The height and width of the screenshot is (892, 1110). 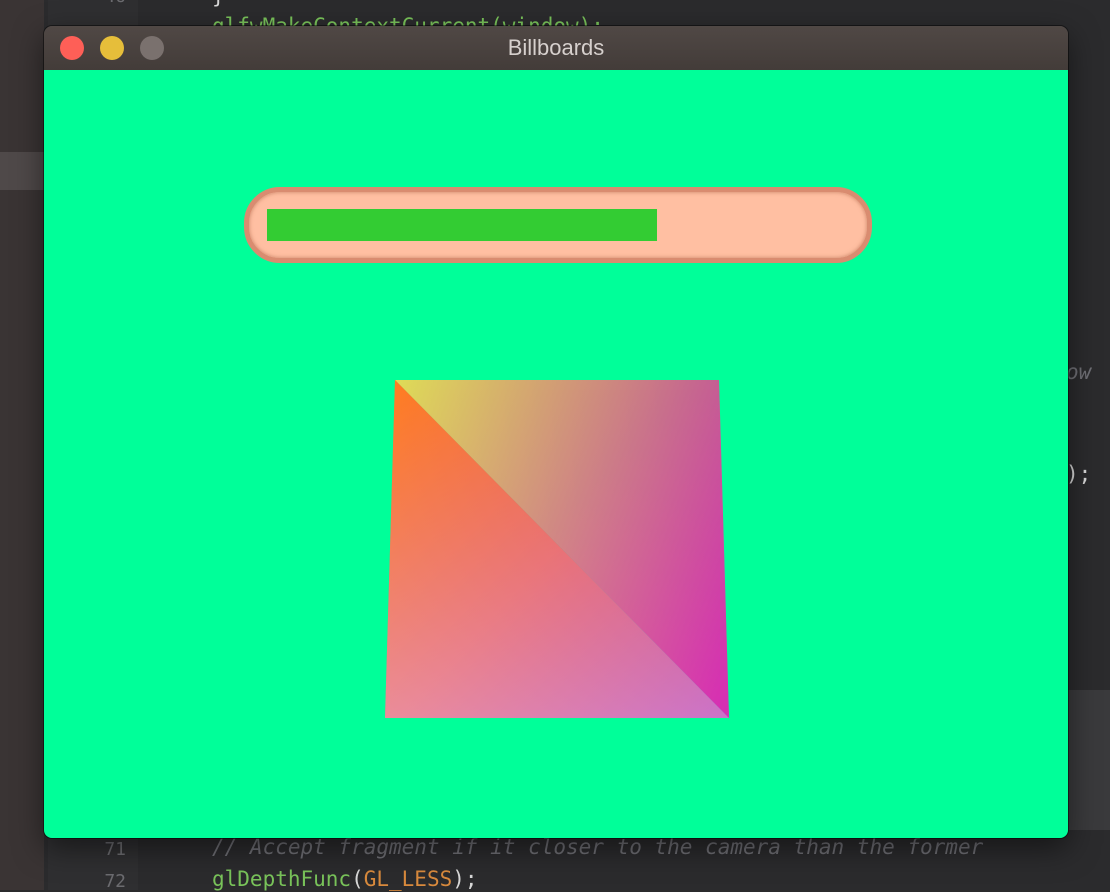 What do you see at coordinates (22, 171) in the screenshot?
I see `editor-sidebar-highlight` at bounding box center [22, 171].